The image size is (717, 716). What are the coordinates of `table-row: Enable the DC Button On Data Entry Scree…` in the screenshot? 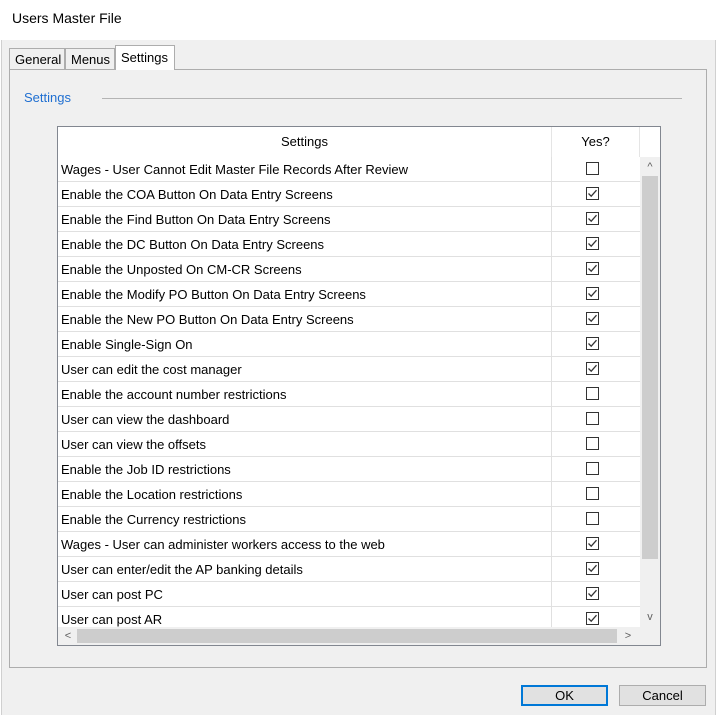 It's located at (349, 244).